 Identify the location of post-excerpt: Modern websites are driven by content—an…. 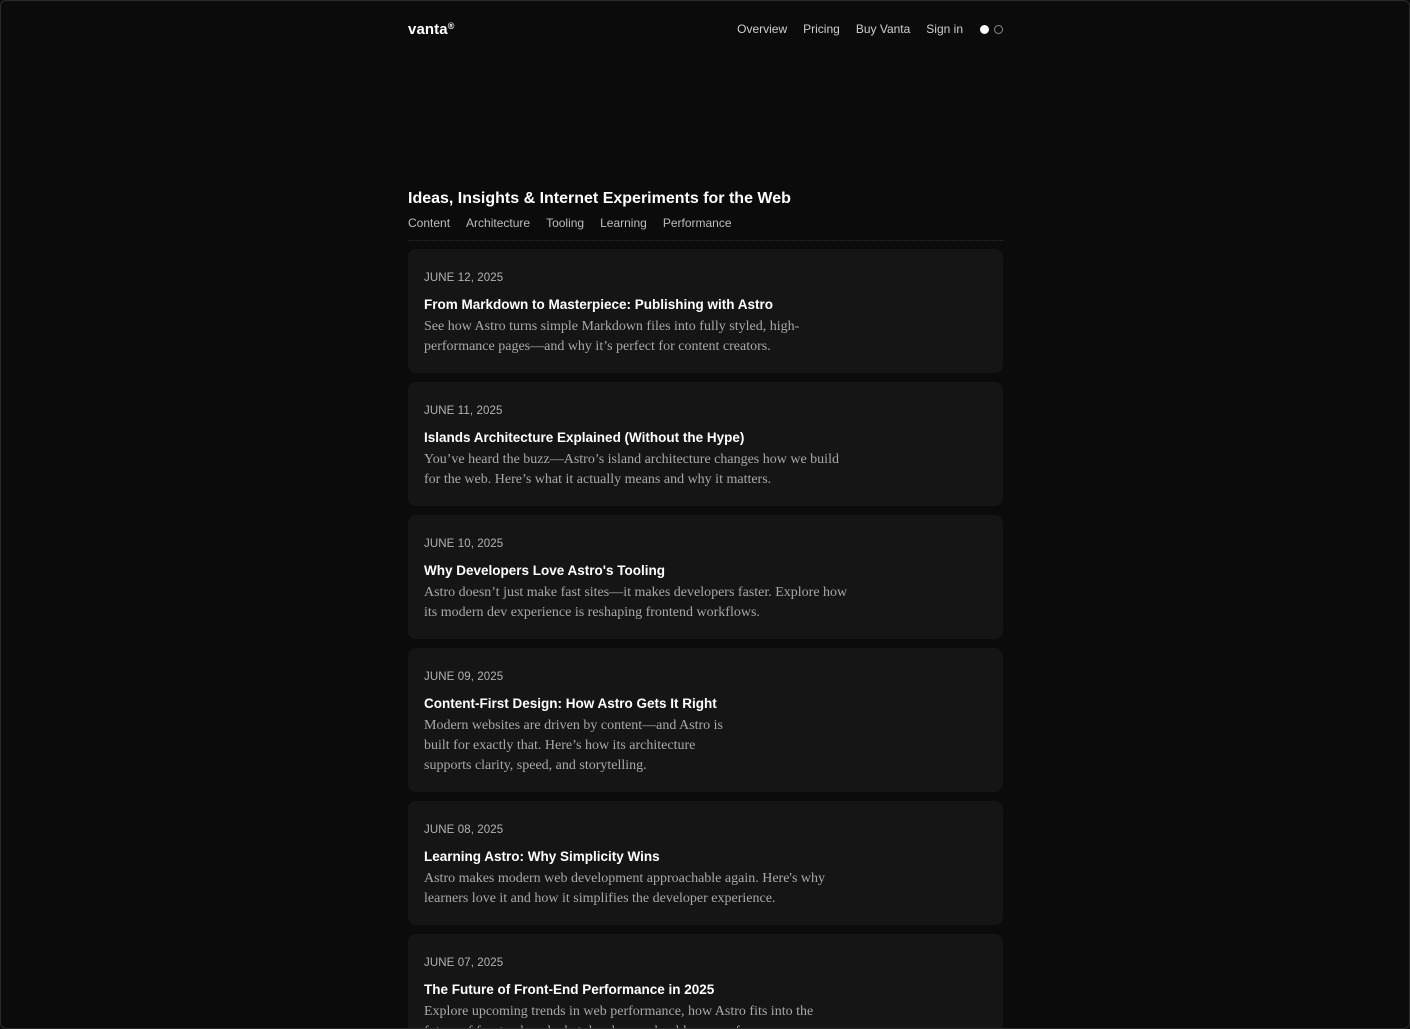
(573, 745).